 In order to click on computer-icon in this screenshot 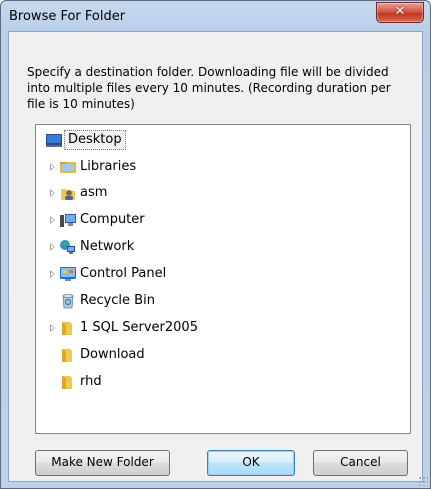, I will do `click(68, 220)`.